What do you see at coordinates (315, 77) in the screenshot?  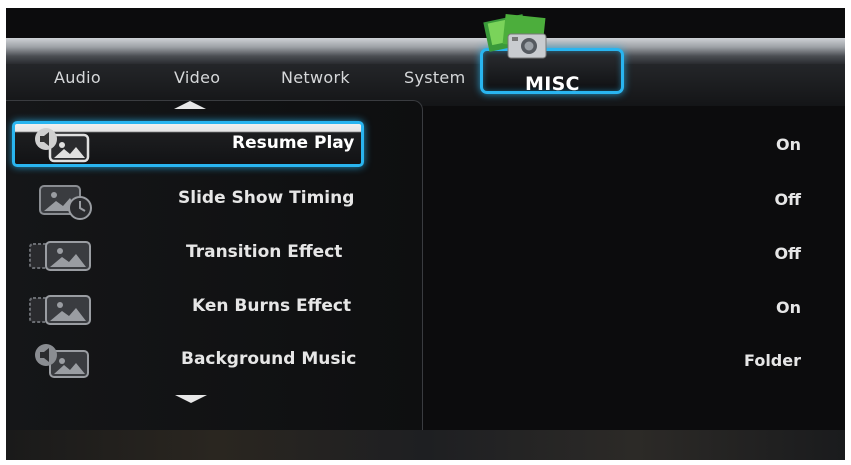 I see `tab-network: Network` at bounding box center [315, 77].